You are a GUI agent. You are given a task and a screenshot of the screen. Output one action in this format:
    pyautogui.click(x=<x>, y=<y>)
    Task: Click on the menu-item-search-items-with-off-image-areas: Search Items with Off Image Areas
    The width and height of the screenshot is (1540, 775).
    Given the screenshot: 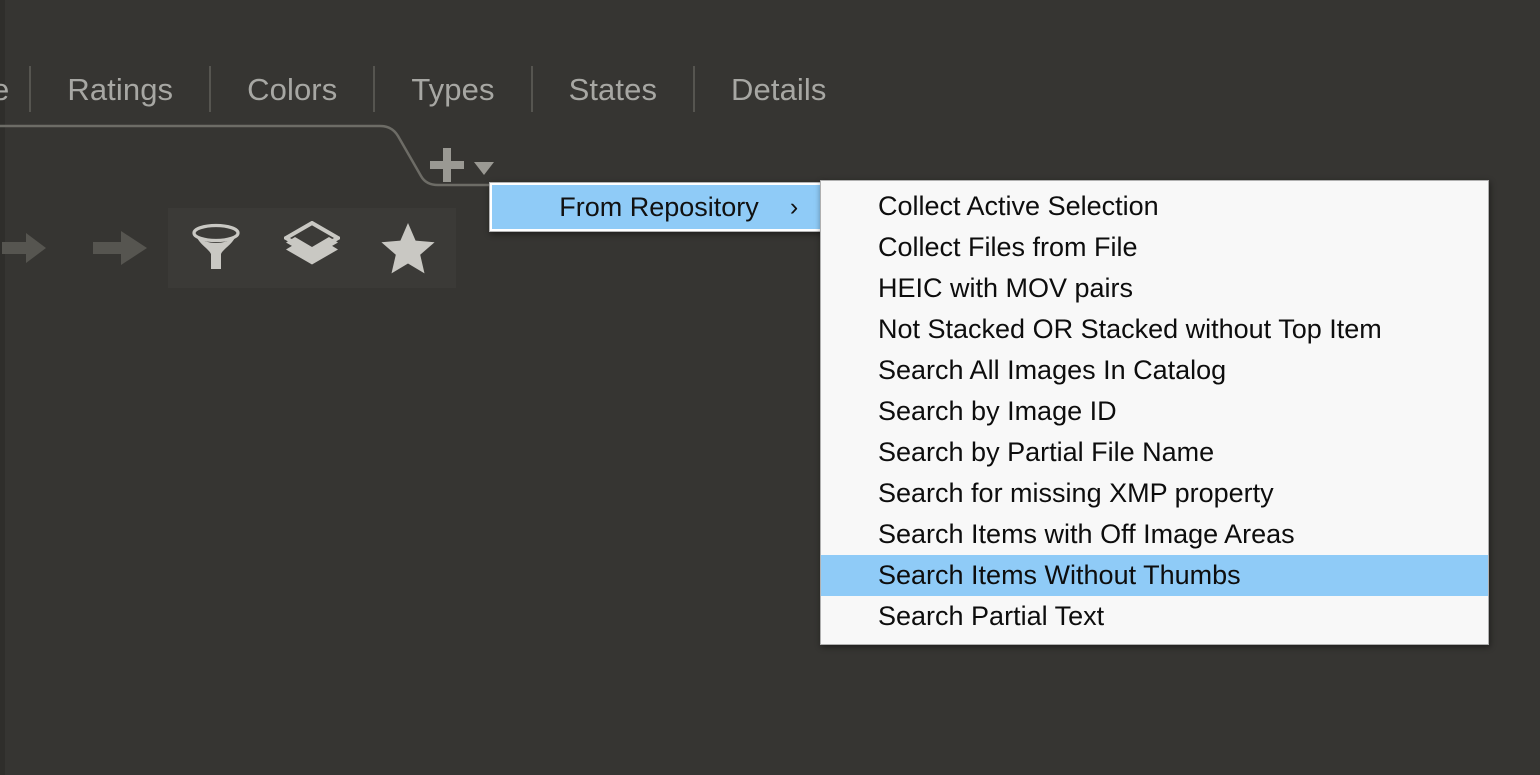 What is the action you would take?
    pyautogui.click(x=1154, y=534)
    